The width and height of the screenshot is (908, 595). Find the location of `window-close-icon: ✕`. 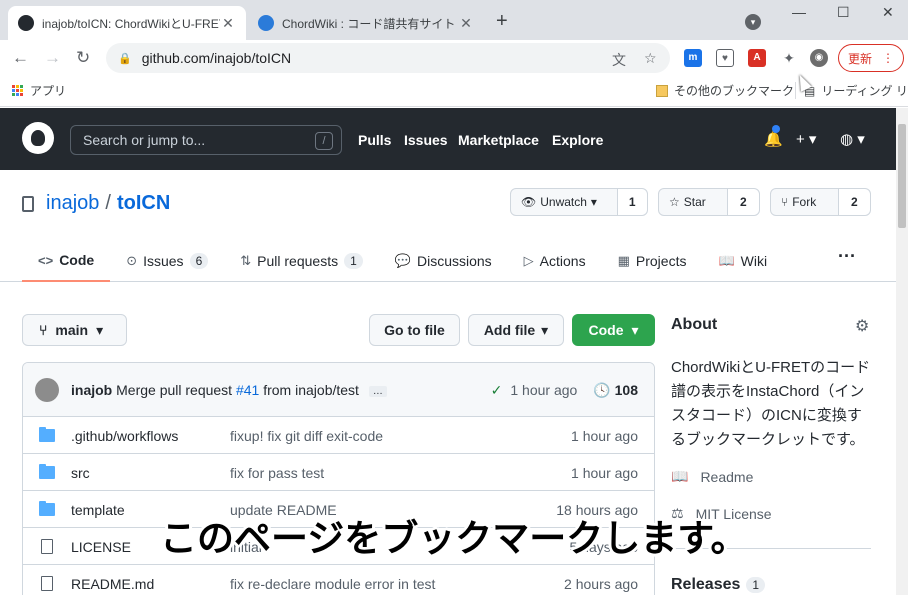

window-close-icon: ✕ is located at coordinates (888, 12).